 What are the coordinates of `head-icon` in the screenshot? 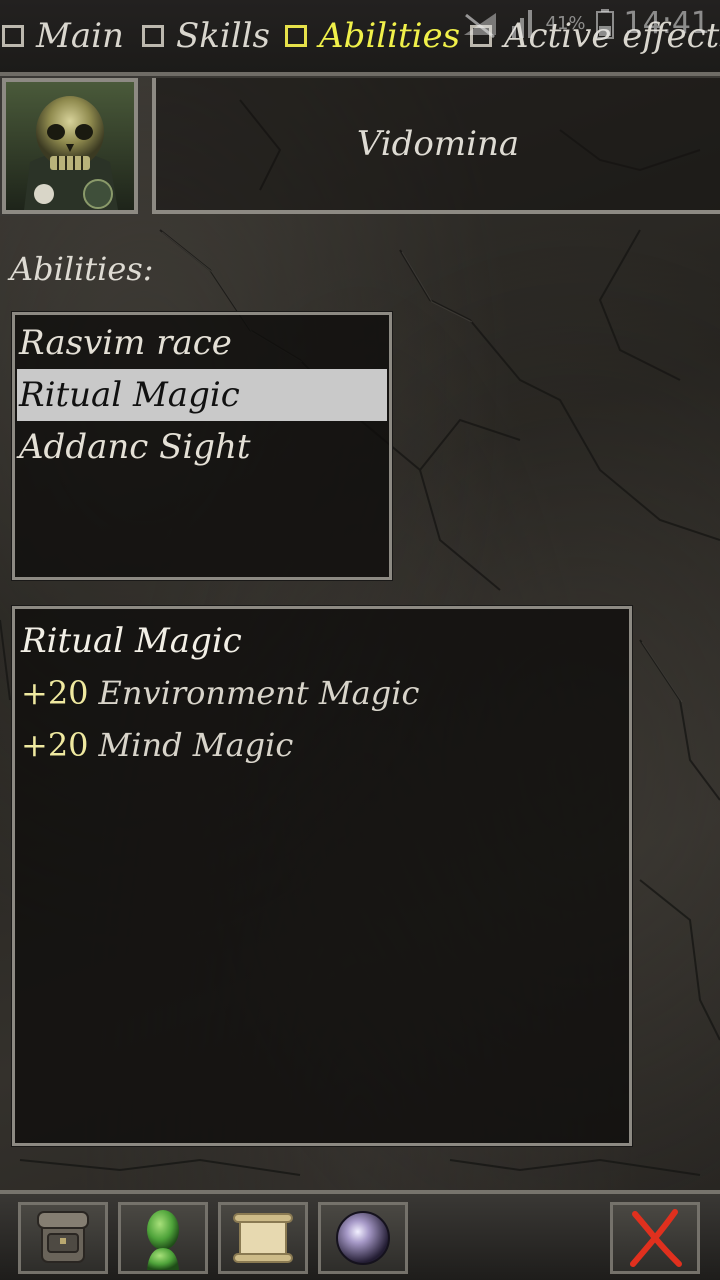 It's located at (163, 1240).